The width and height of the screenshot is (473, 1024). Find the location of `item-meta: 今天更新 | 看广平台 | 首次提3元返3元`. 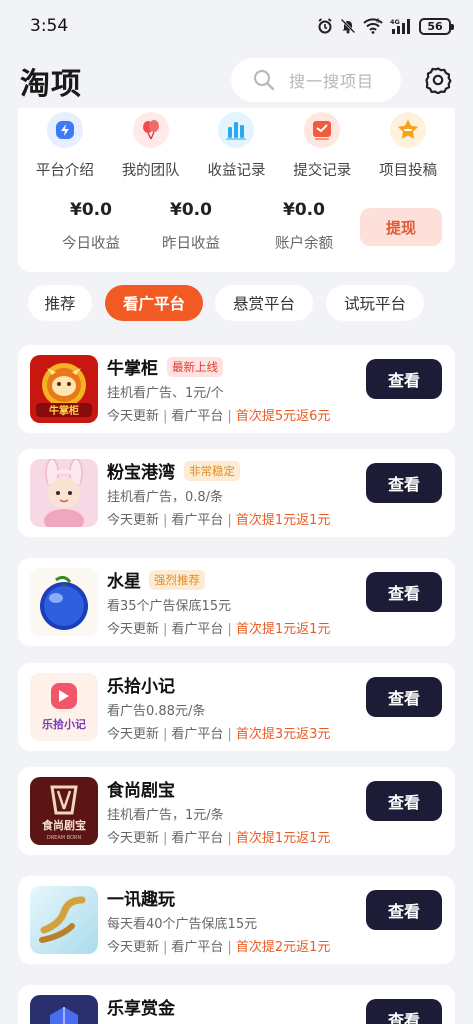

item-meta: 今天更新 | 看广平台 | 首次提3元返3元 is located at coordinates (219, 734).